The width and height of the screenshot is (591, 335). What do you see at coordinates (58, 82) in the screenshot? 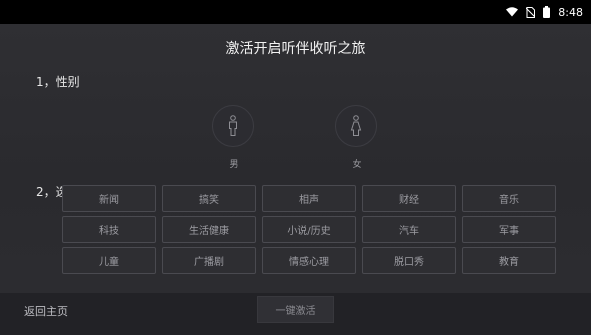
I see `gender-section-title: 1，性别` at bounding box center [58, 82].